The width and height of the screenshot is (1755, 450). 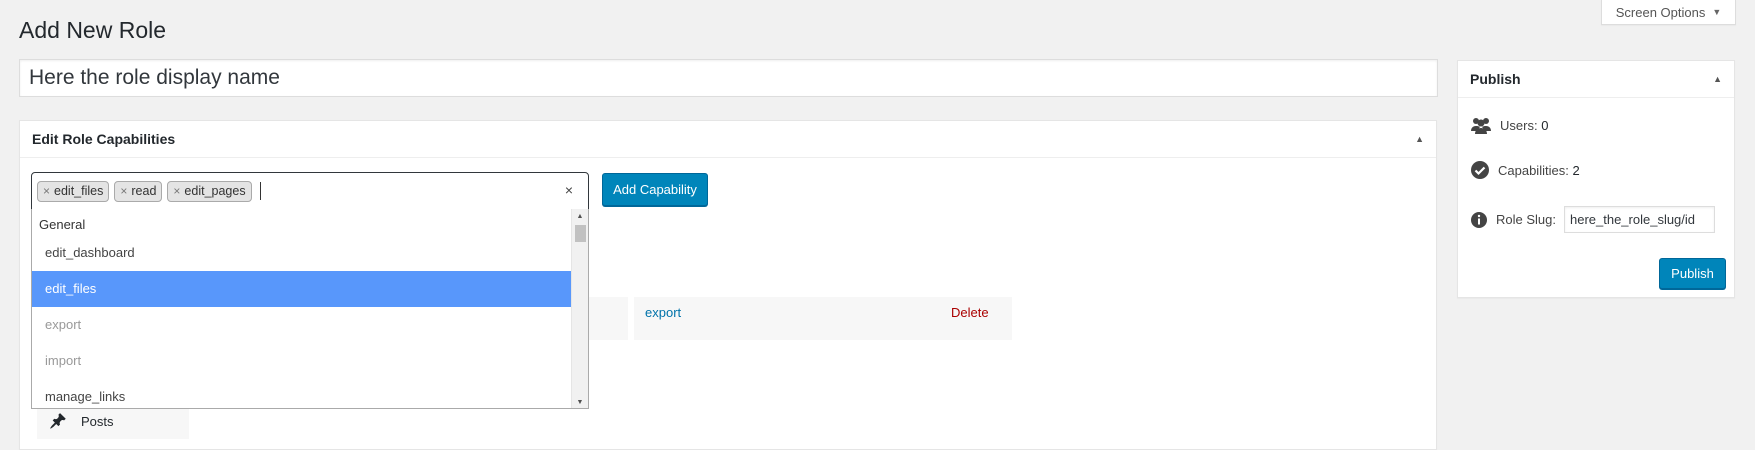 I want to click on dropdown-option: import, so click(x=63, y=360).